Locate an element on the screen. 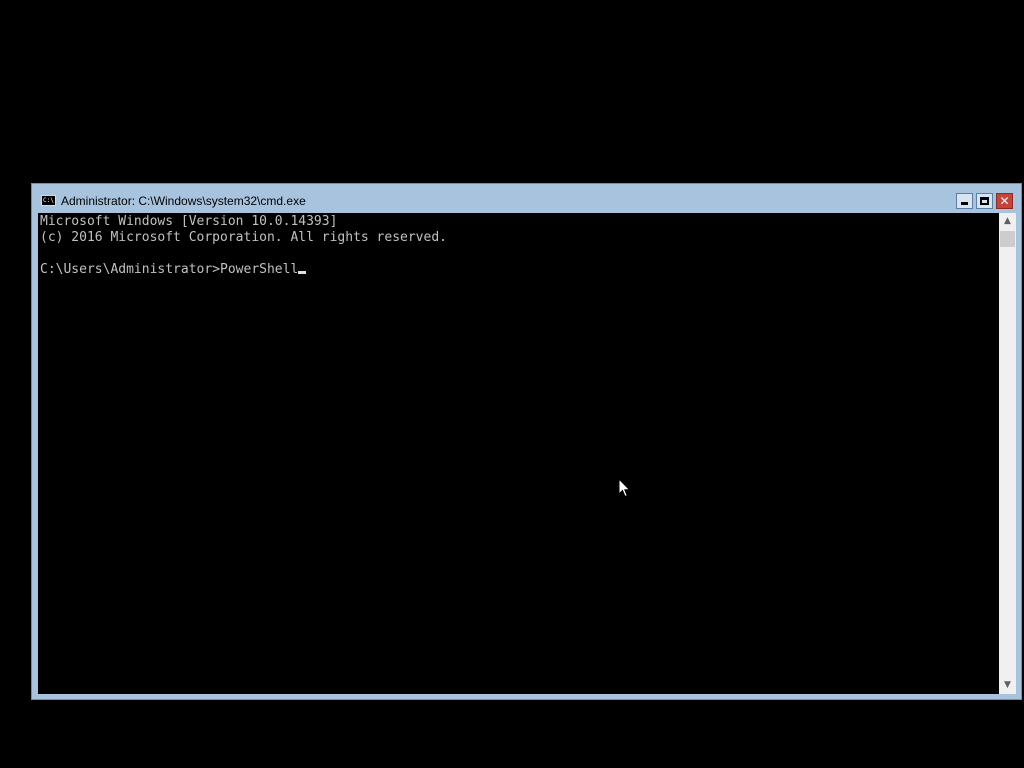 Image resolution: width=1024 pixels, height=768 pixels. chevron-down-icon: ▼ is located at coordinates (1007, 685).